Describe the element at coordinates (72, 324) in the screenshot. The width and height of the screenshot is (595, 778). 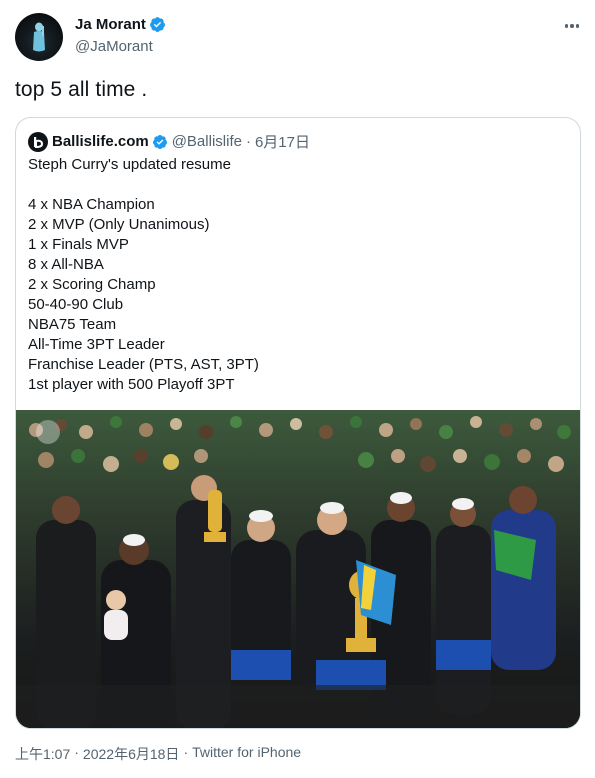
I see `quoted-line: NBA75 Team` at that location.